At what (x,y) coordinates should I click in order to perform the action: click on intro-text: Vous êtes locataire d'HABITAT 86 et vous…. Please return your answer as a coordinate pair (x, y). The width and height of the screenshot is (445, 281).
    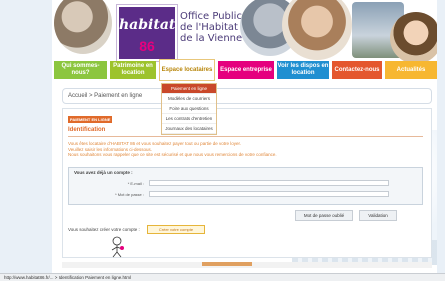
    Looking at the image, I should click on (243, 149).